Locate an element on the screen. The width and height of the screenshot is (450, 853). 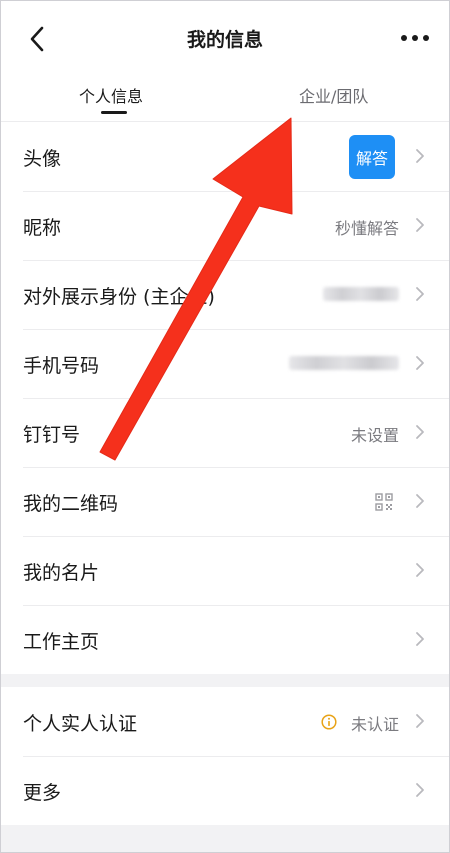
more-dots-icon is located at coordinates (415, 38).